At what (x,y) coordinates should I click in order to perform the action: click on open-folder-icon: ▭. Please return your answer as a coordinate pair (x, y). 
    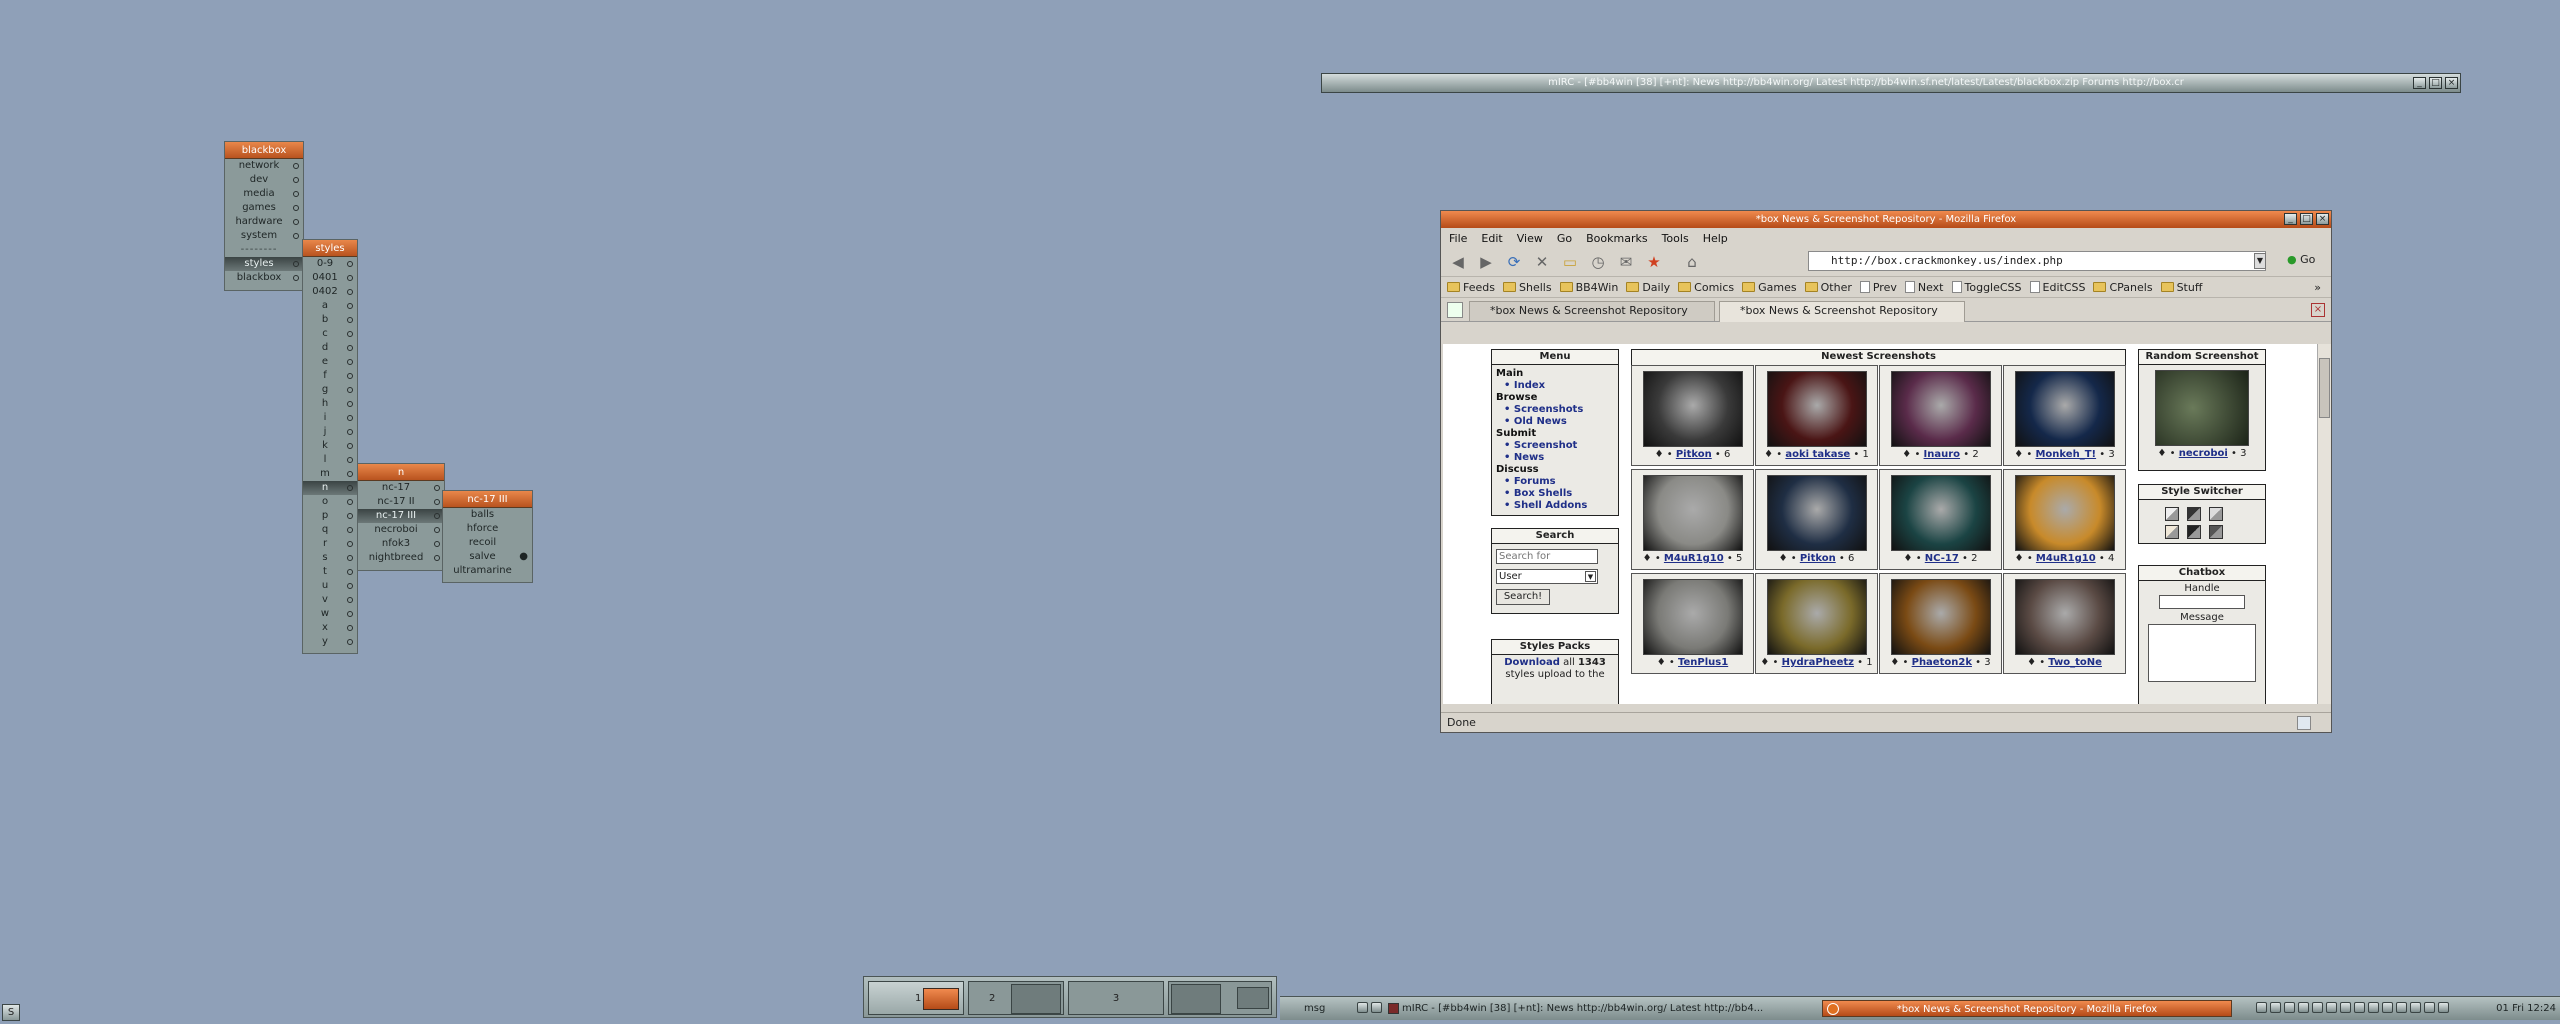
    Looking at the image, I should click on (1570, 262).